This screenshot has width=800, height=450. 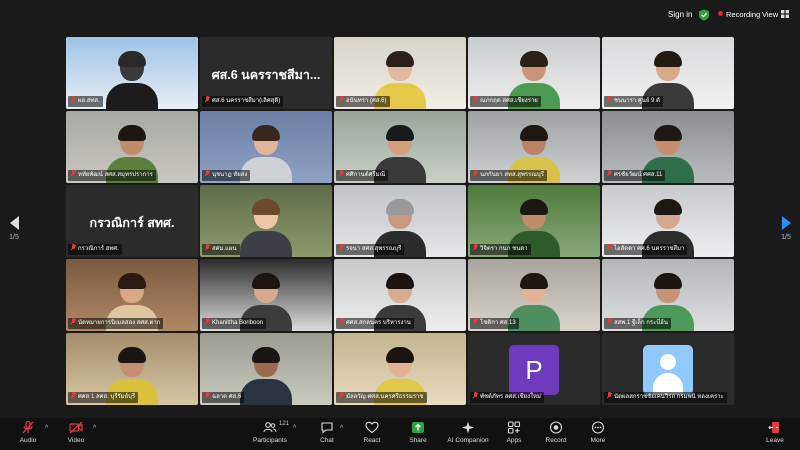 I want to click on participant-tile: นัดหมายการนิเมลสอง สศส.ตาก, so click(x=132, y=295).